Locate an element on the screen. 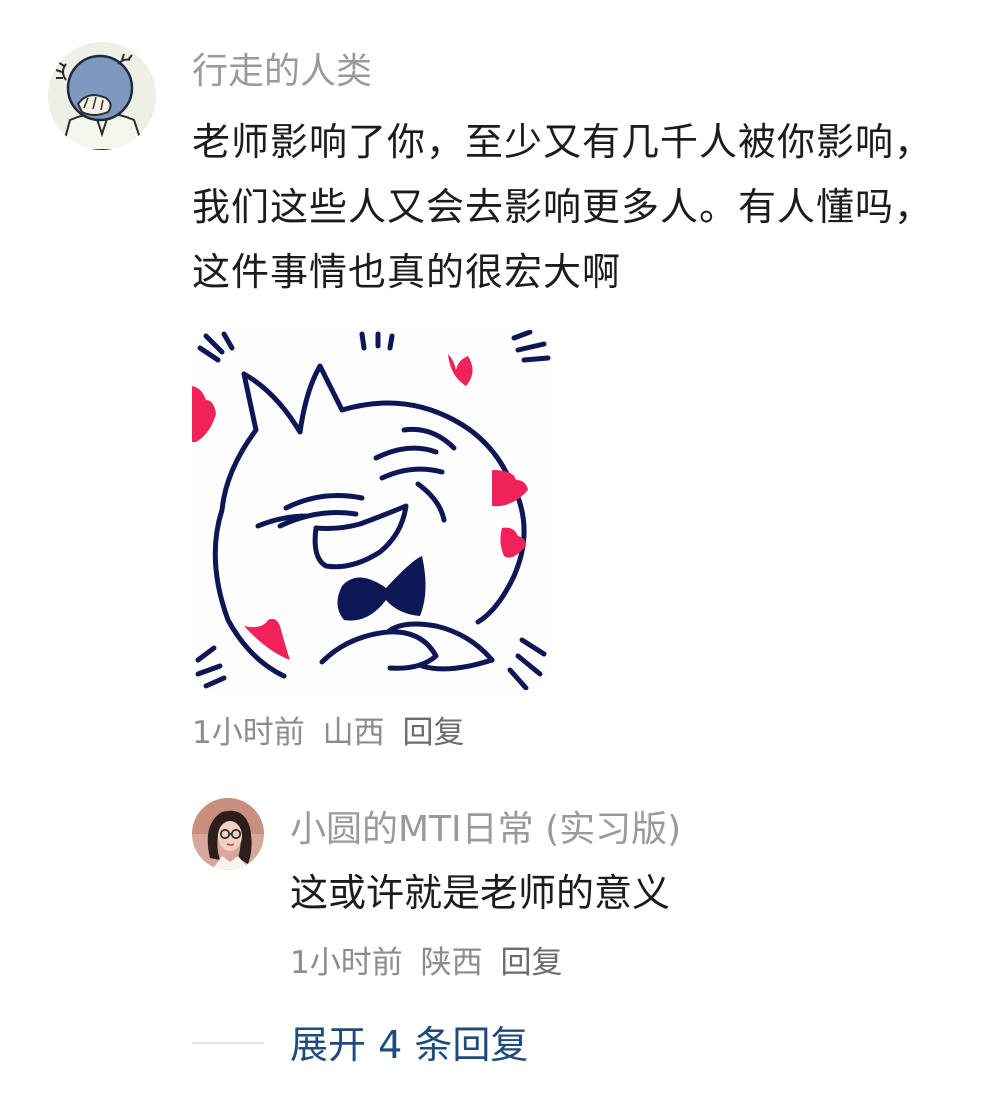 The height and width of the screenshot is (1115, 1006). reply-location: 陕西 is located at coordinates (451, 963).